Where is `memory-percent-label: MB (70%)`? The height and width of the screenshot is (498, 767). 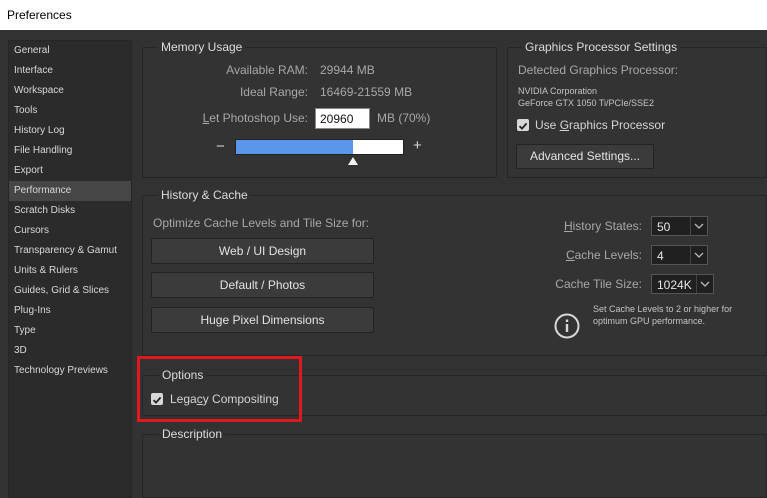 memory-percent-label: MB (70%) is located at coordinates (404, 118).